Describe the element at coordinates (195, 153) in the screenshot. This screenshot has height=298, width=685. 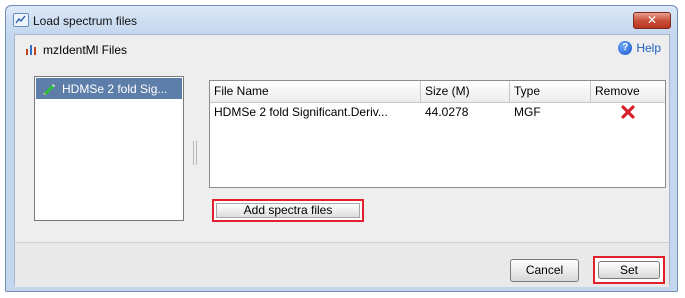
I see `split-pane-divider` at that location.